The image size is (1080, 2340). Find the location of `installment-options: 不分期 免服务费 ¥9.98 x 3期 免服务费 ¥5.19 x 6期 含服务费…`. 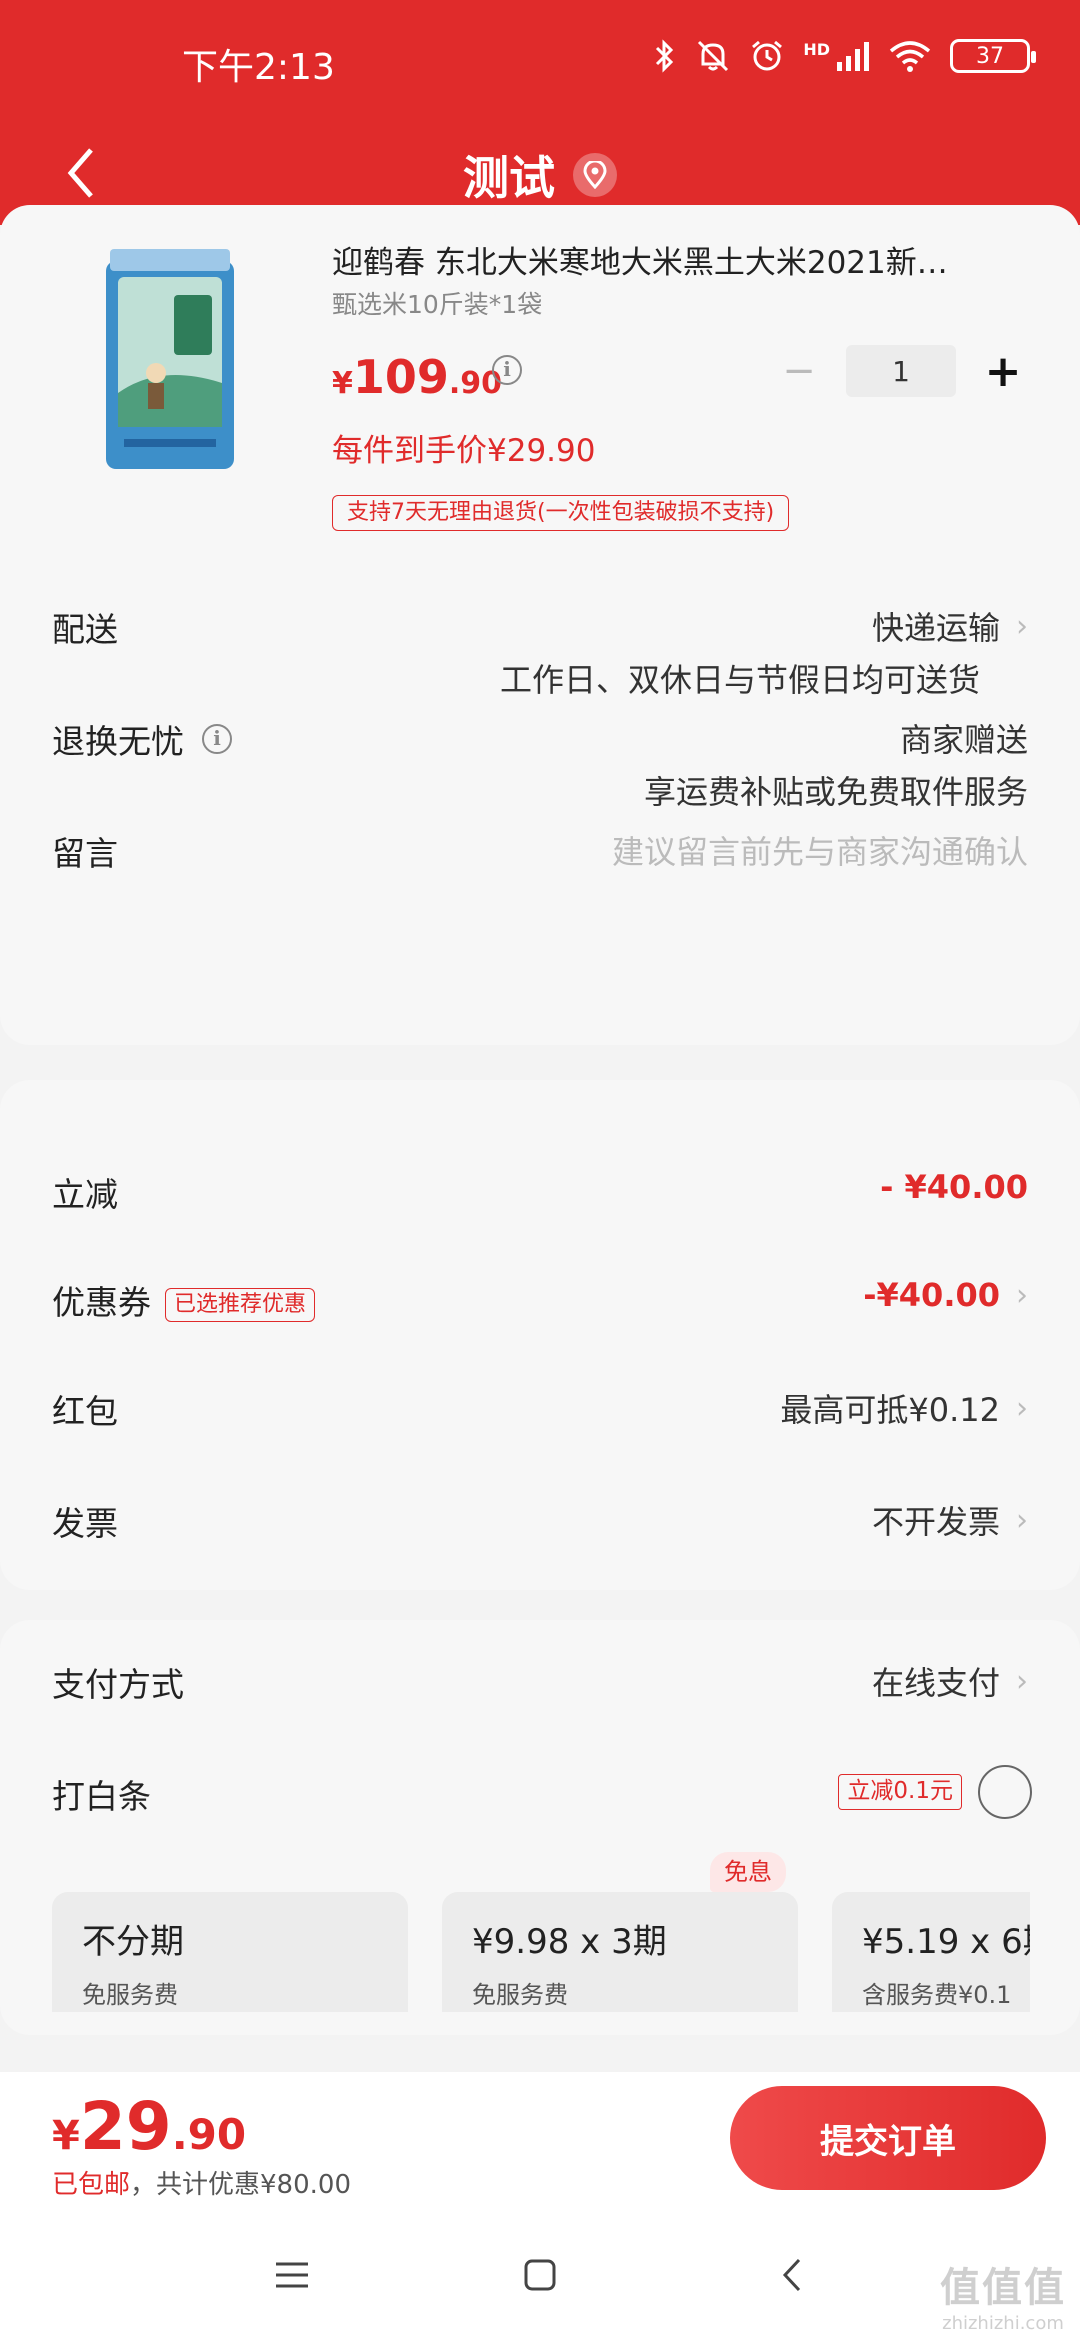

installment-options: 不分期 免服务费 ¥9.98 x 3期 免服务费 ¥5.19 x 6期 含服务费… is located at coordinates (541, 1942).